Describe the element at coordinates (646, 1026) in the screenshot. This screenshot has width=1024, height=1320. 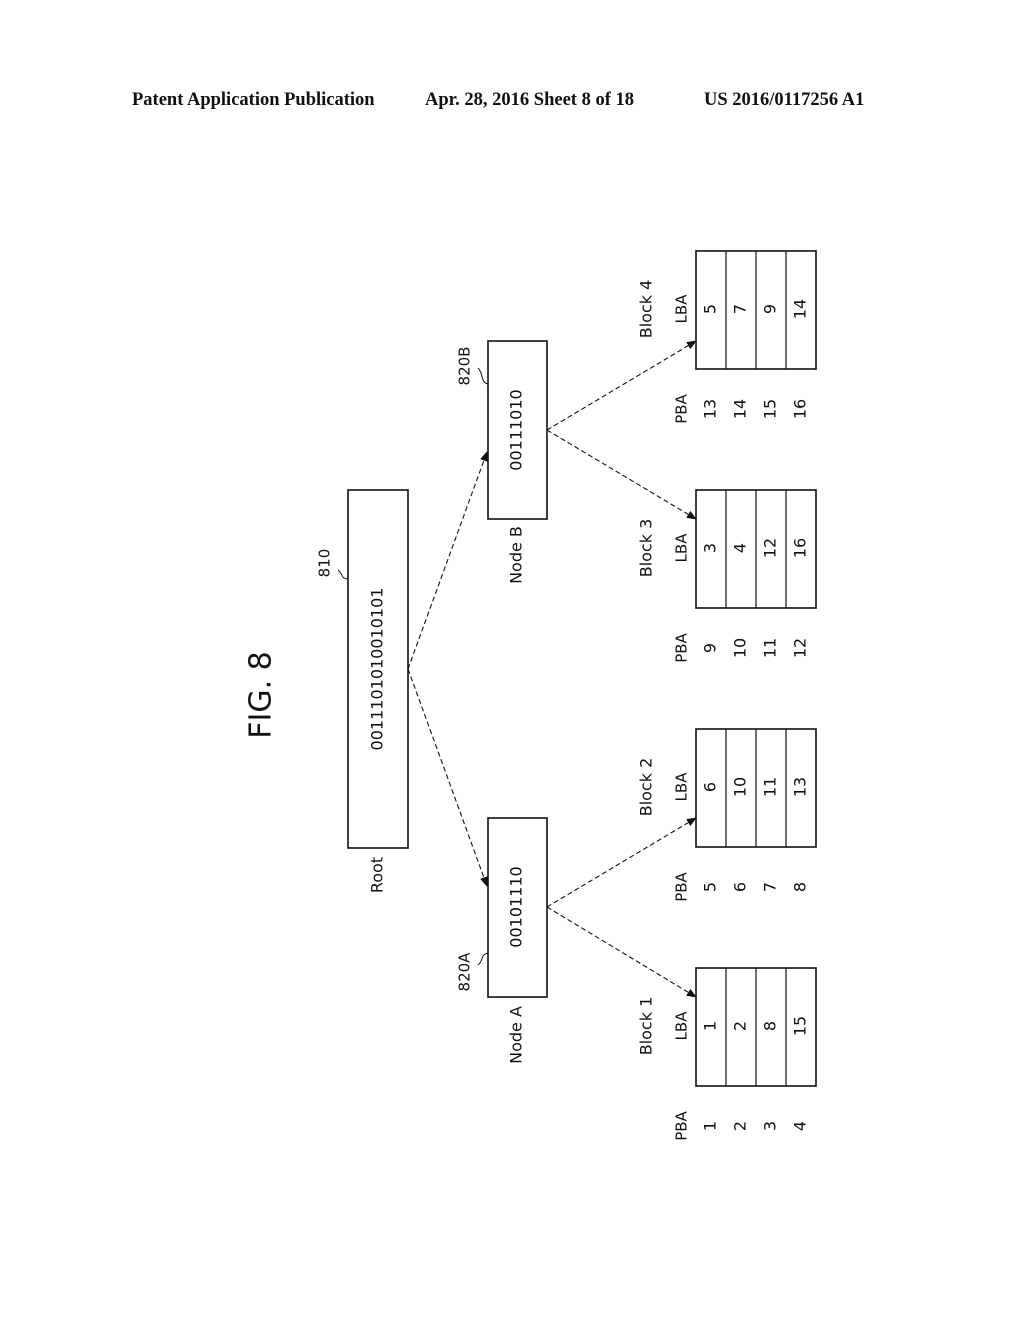
I see `block-label: Block 1` at that location.